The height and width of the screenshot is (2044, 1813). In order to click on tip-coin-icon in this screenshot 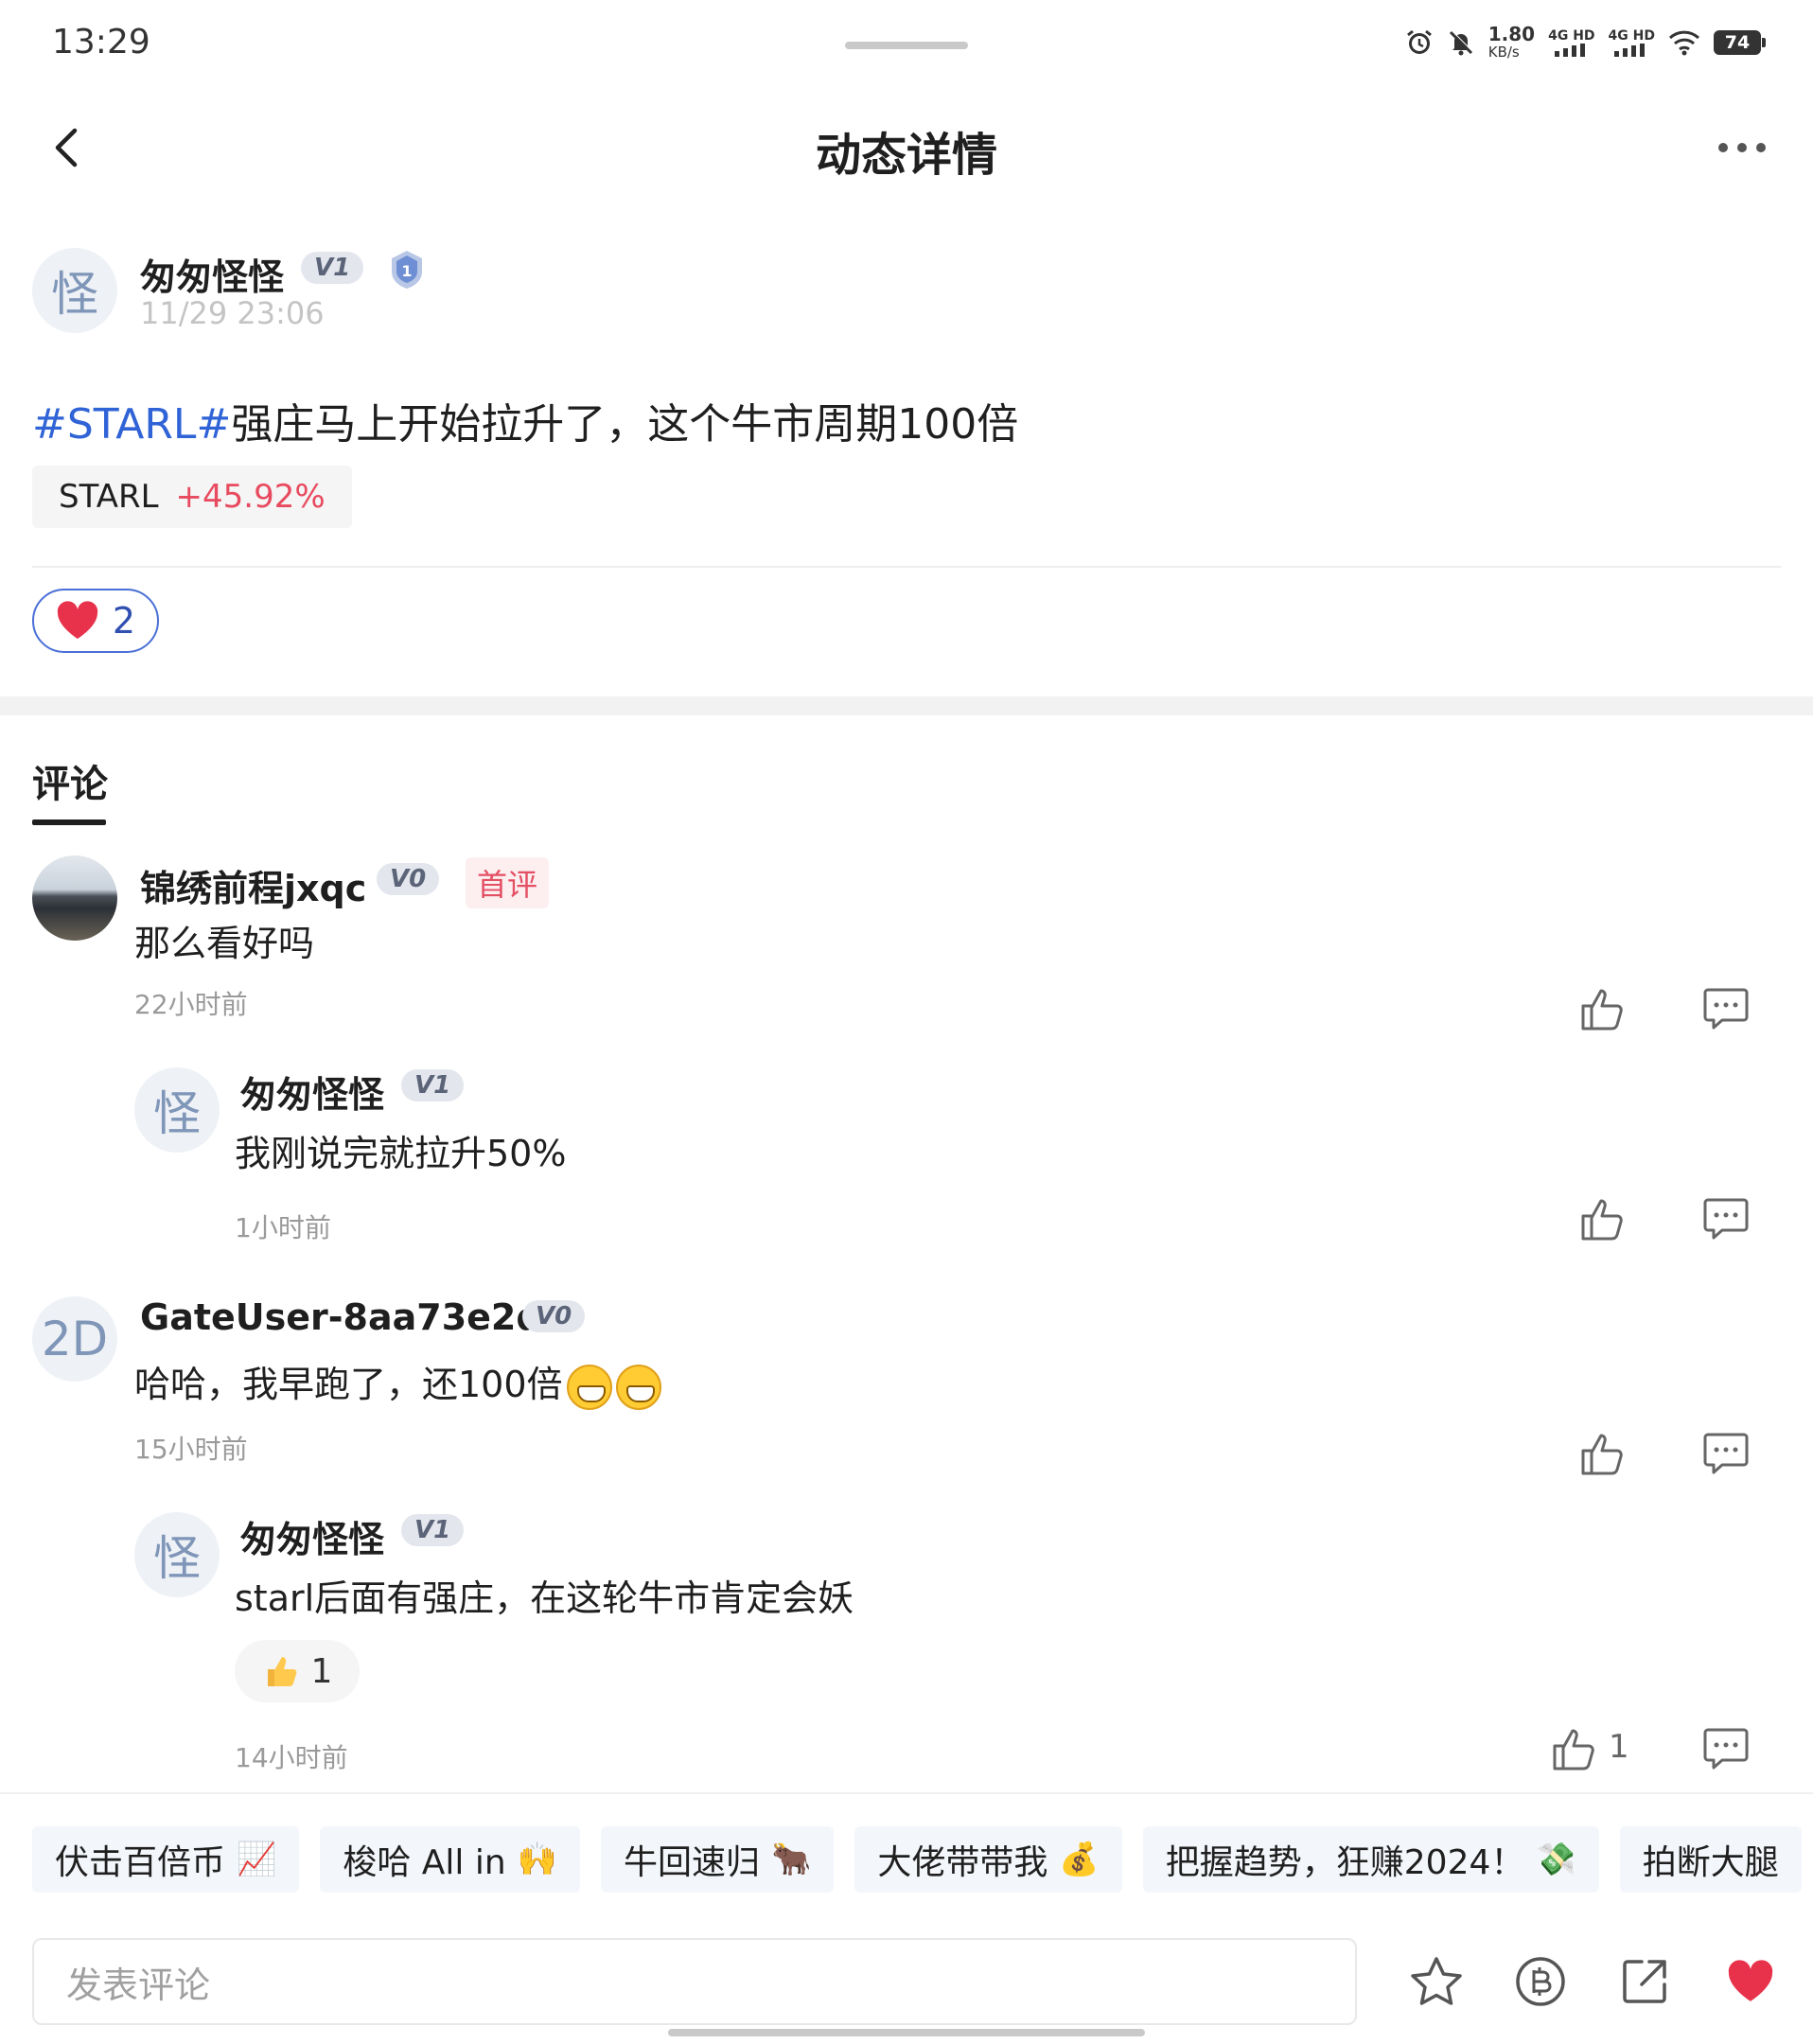, I will do `click(1541, 1981)`.